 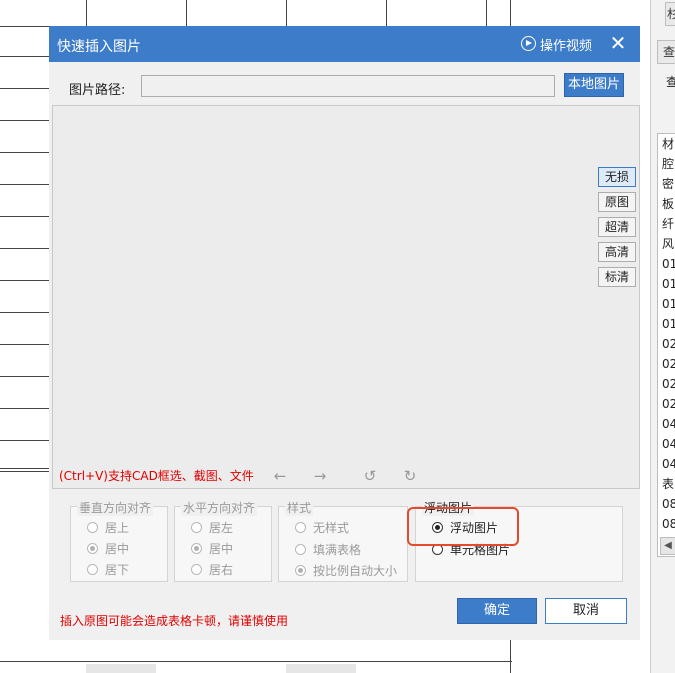 I want to click on list-item: 表, so click(x=666, y=484).